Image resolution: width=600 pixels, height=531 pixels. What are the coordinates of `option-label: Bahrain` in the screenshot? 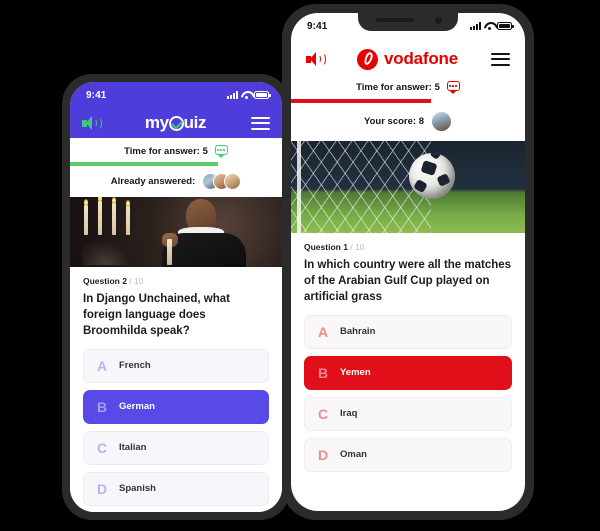 It's located at (358, 332).